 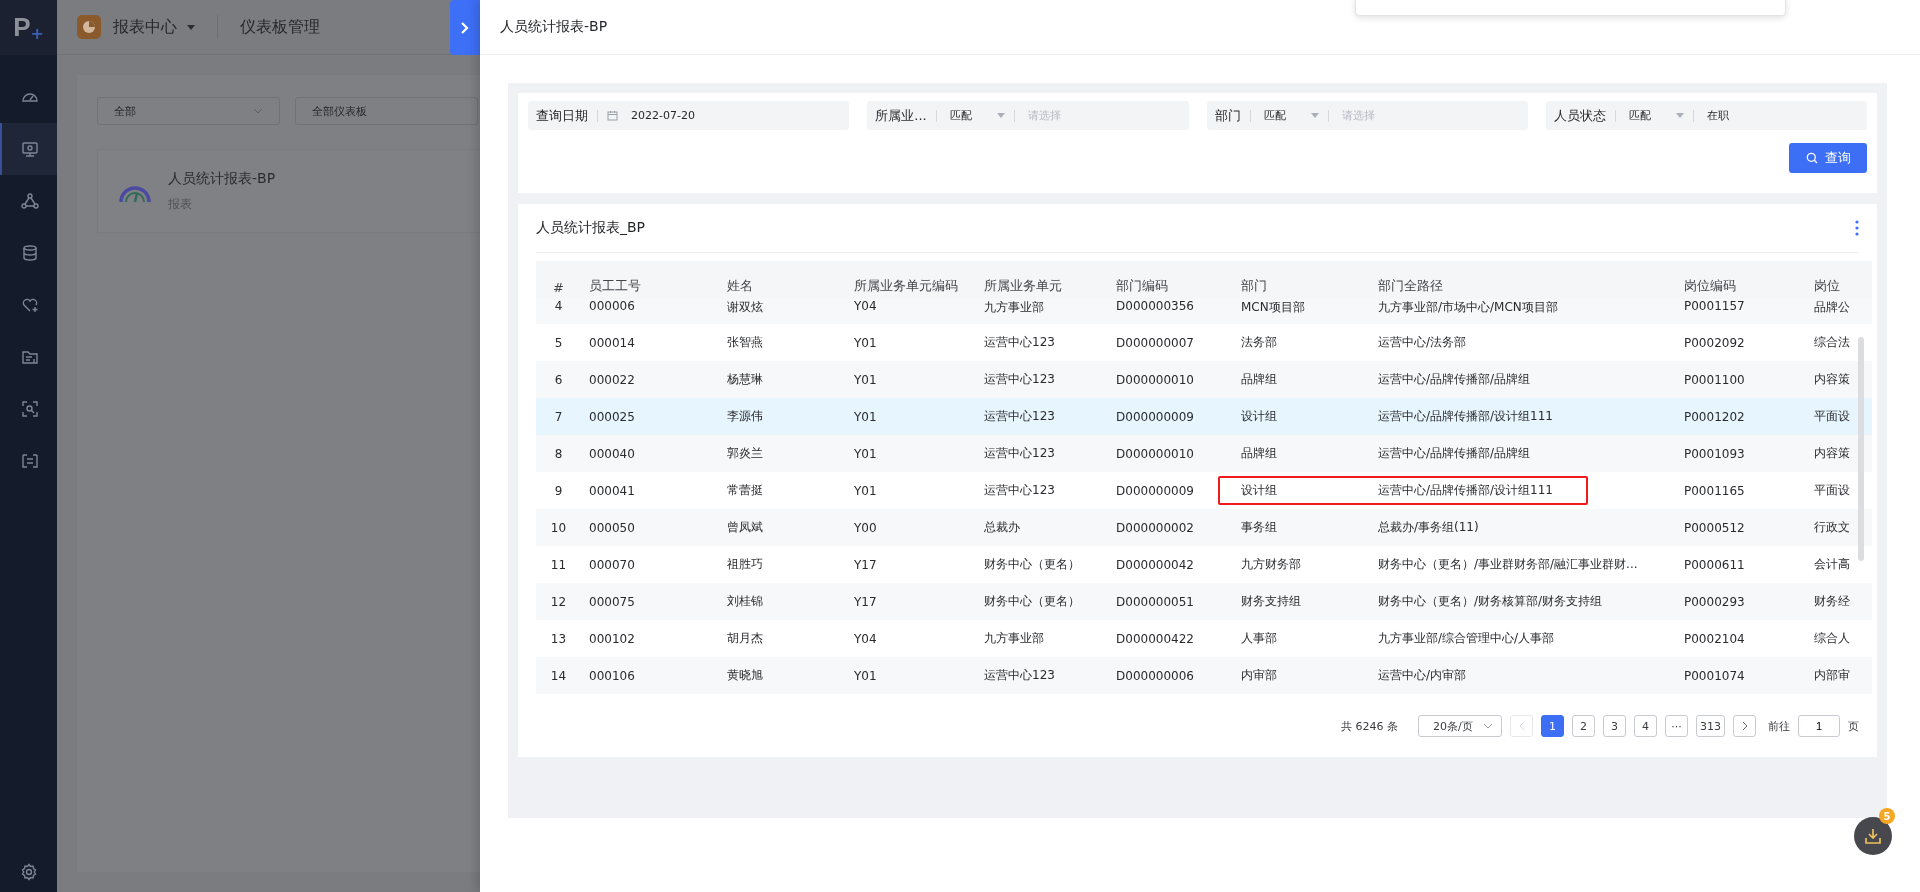 I want to click on folder-icon, so click(x=29, y=357).